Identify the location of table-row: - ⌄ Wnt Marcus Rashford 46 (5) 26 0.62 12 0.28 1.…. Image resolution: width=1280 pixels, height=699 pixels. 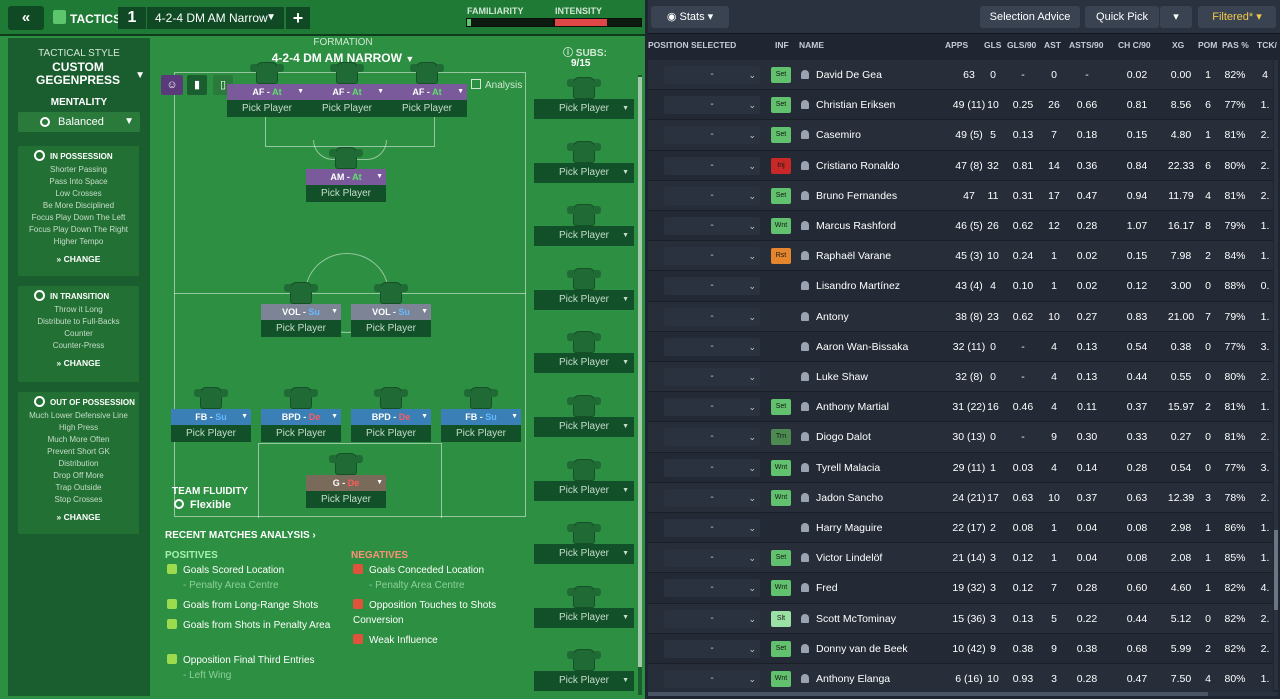
(960, 226).